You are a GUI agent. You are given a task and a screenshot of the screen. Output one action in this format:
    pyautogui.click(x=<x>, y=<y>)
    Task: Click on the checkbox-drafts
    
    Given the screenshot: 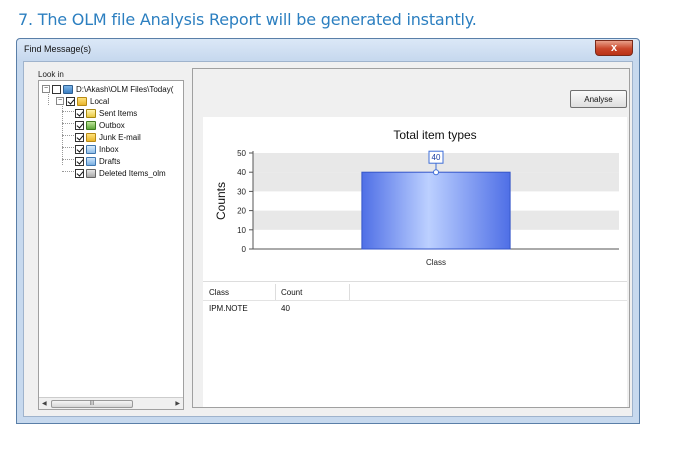 What is the action you would take?
    pyautogui.click(x=79, y=161)
    